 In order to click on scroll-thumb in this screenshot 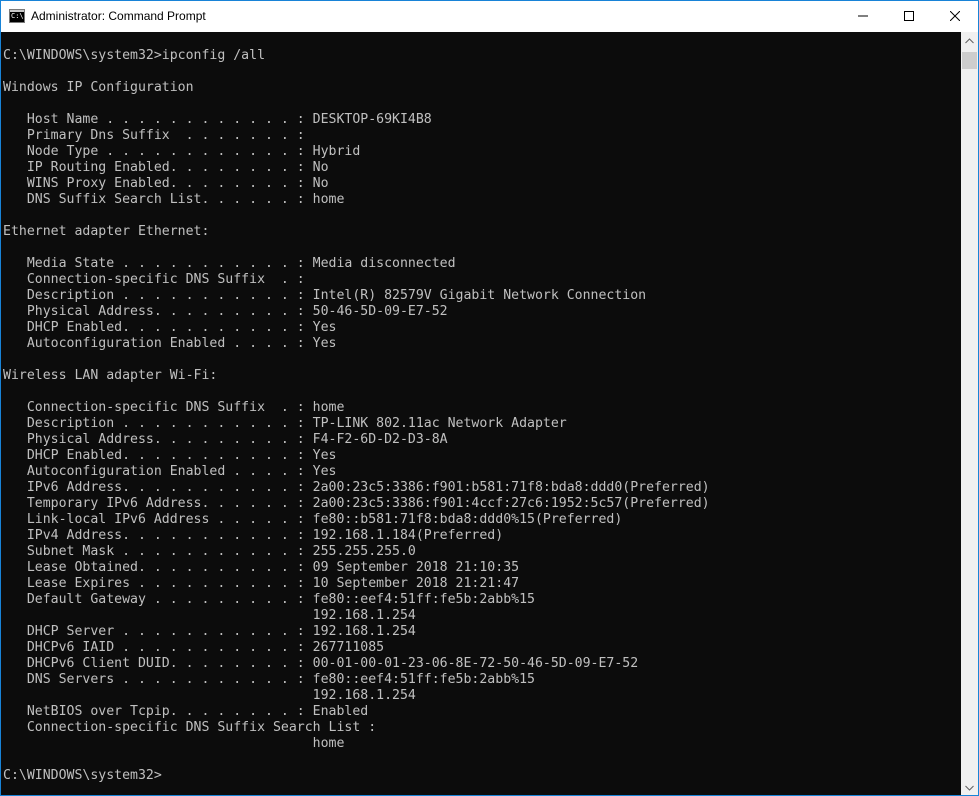, I will do `click(969, 60)`.